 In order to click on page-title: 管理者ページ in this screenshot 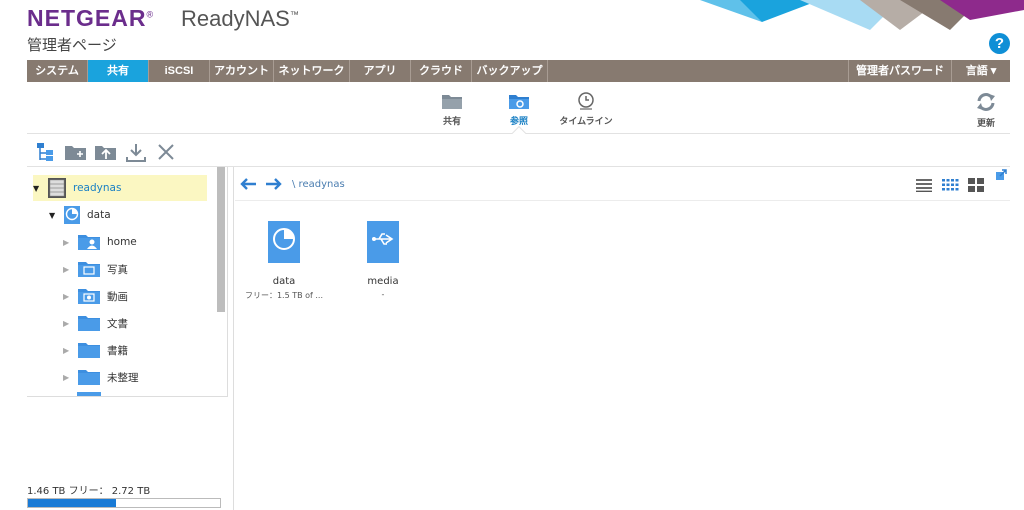, I will do `click(72, 45)`.